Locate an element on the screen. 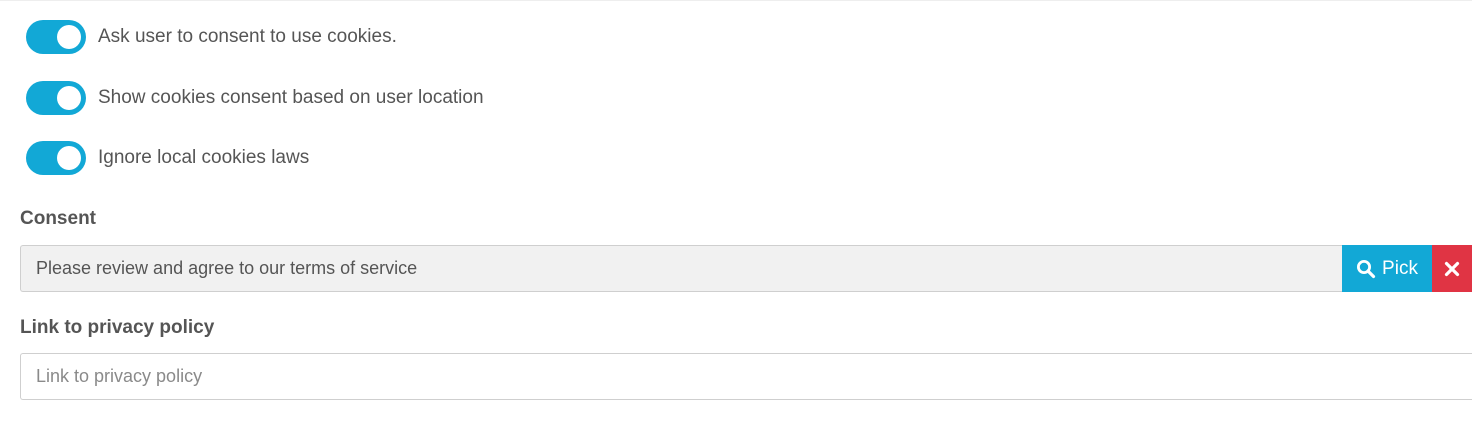 Image resolution: width=1472 pixels, height=437 pixels. toggle-row-ask-consent: Ask user to consent to use cookies. is located at coordinates (211, 37).